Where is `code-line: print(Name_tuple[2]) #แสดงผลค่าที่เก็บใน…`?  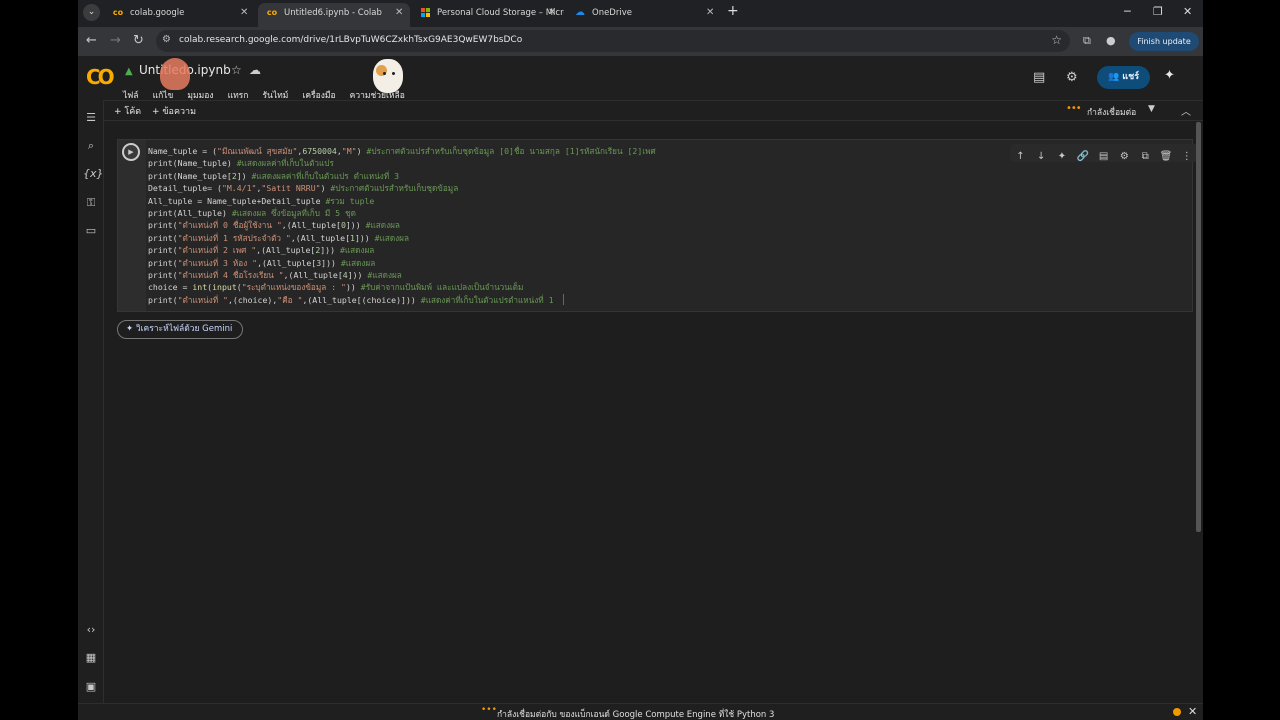
code-line: print(Name_tuple[2]) #แสดงผลค่าที่เก็บใน… is located at coordinates (402, 176).